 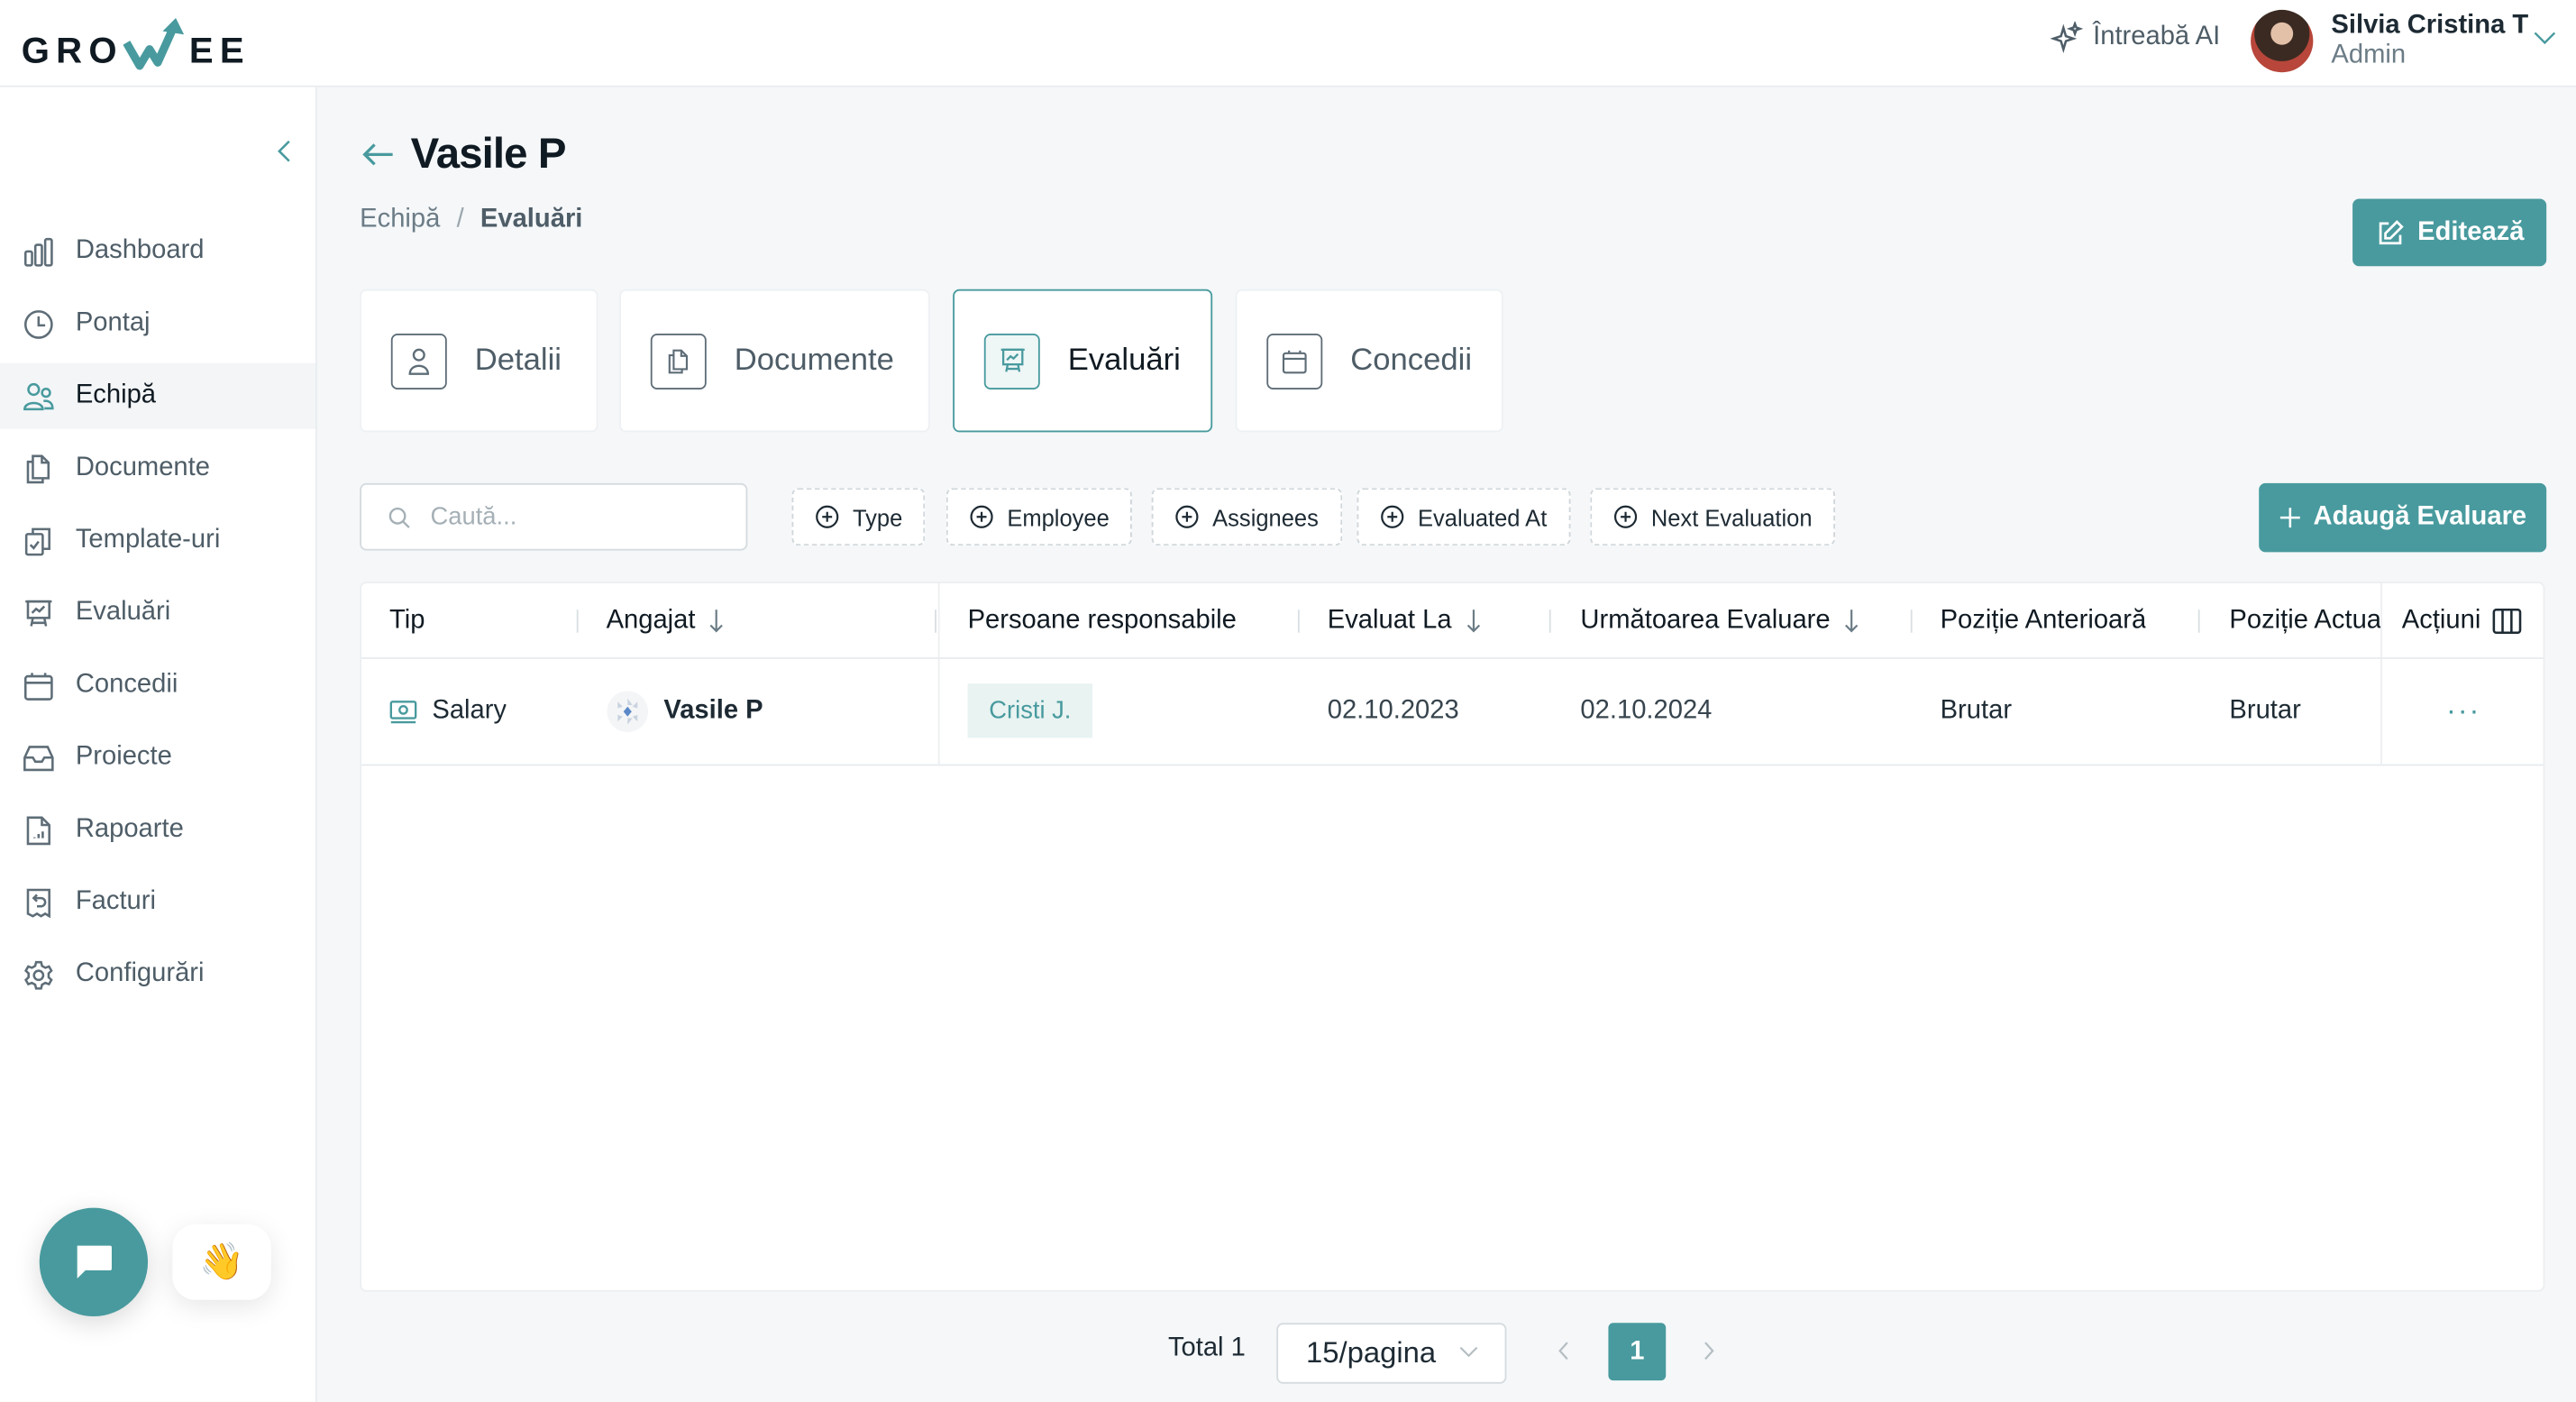 What do you see at coordinates (399, 517) in the screenshot?
I see `search-icon` at bounding box center [399, 517].